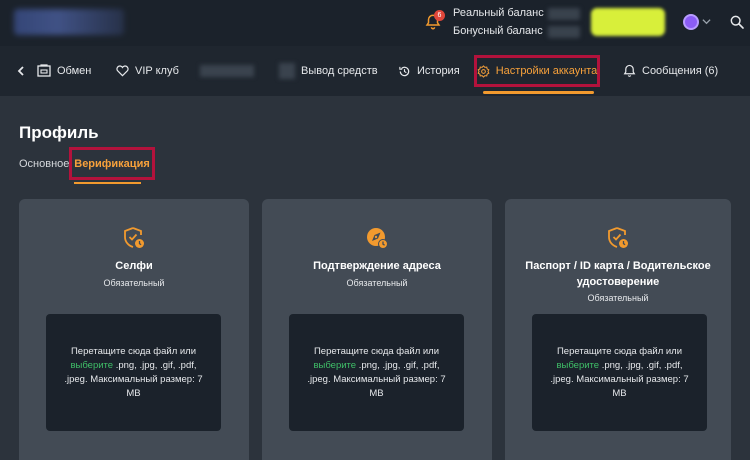 This screenshot has height=460, width=750. I want to click on notification-badge: 6, so click(439, 15).